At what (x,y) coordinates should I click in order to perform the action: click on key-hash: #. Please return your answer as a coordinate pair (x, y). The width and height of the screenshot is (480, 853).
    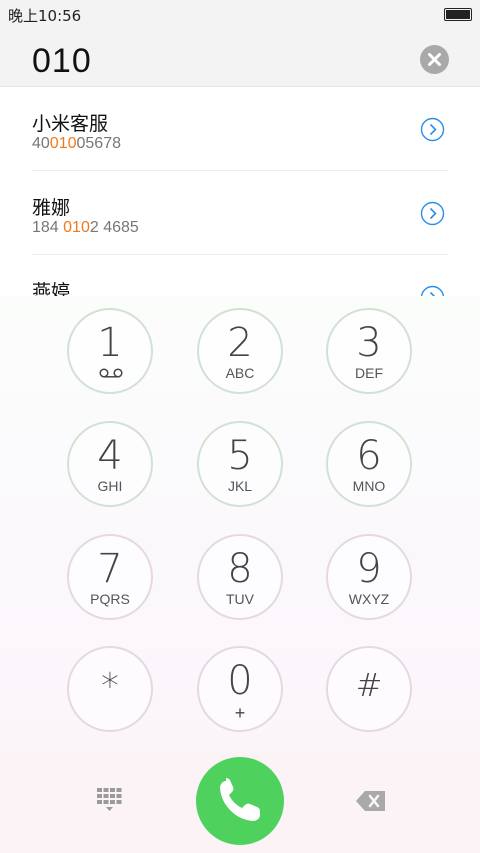
    Looking at the image, I should click on (369, 689).